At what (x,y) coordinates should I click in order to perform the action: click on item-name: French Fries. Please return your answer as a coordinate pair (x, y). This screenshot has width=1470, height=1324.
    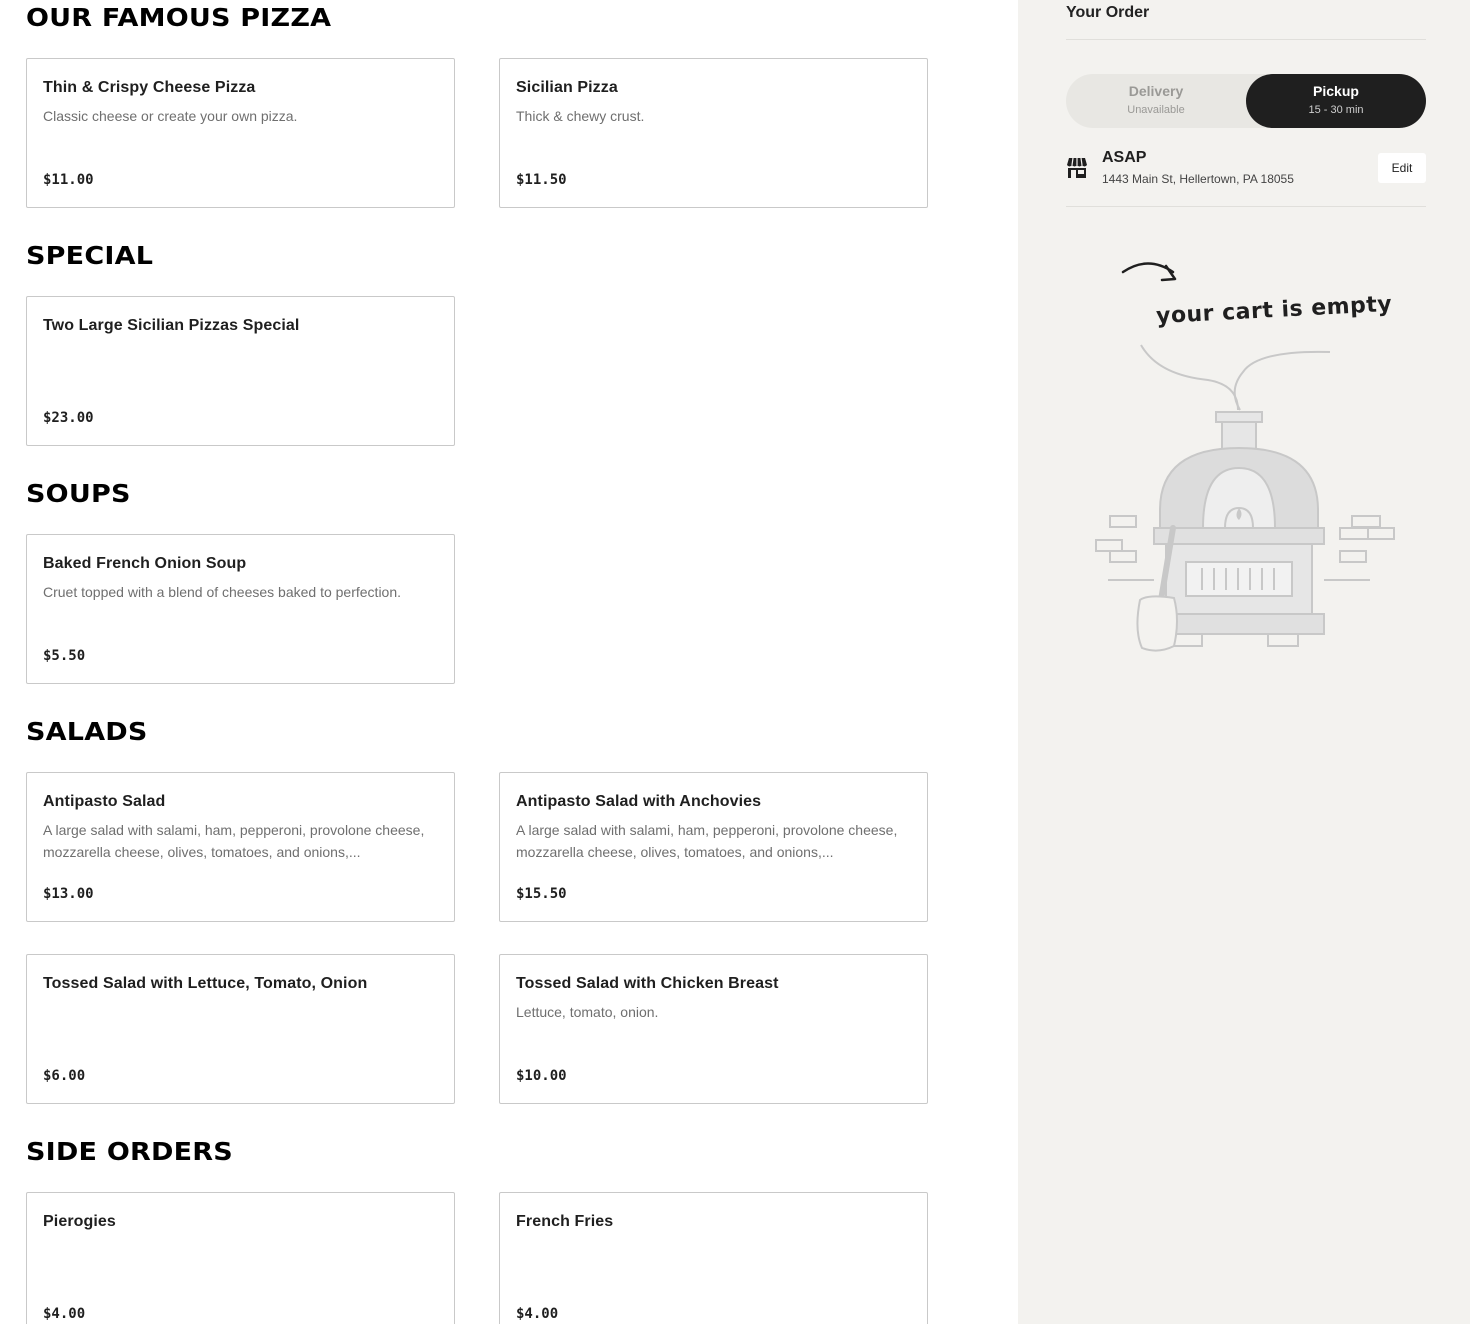
    Looking at the image, I should click on (565, 1221).